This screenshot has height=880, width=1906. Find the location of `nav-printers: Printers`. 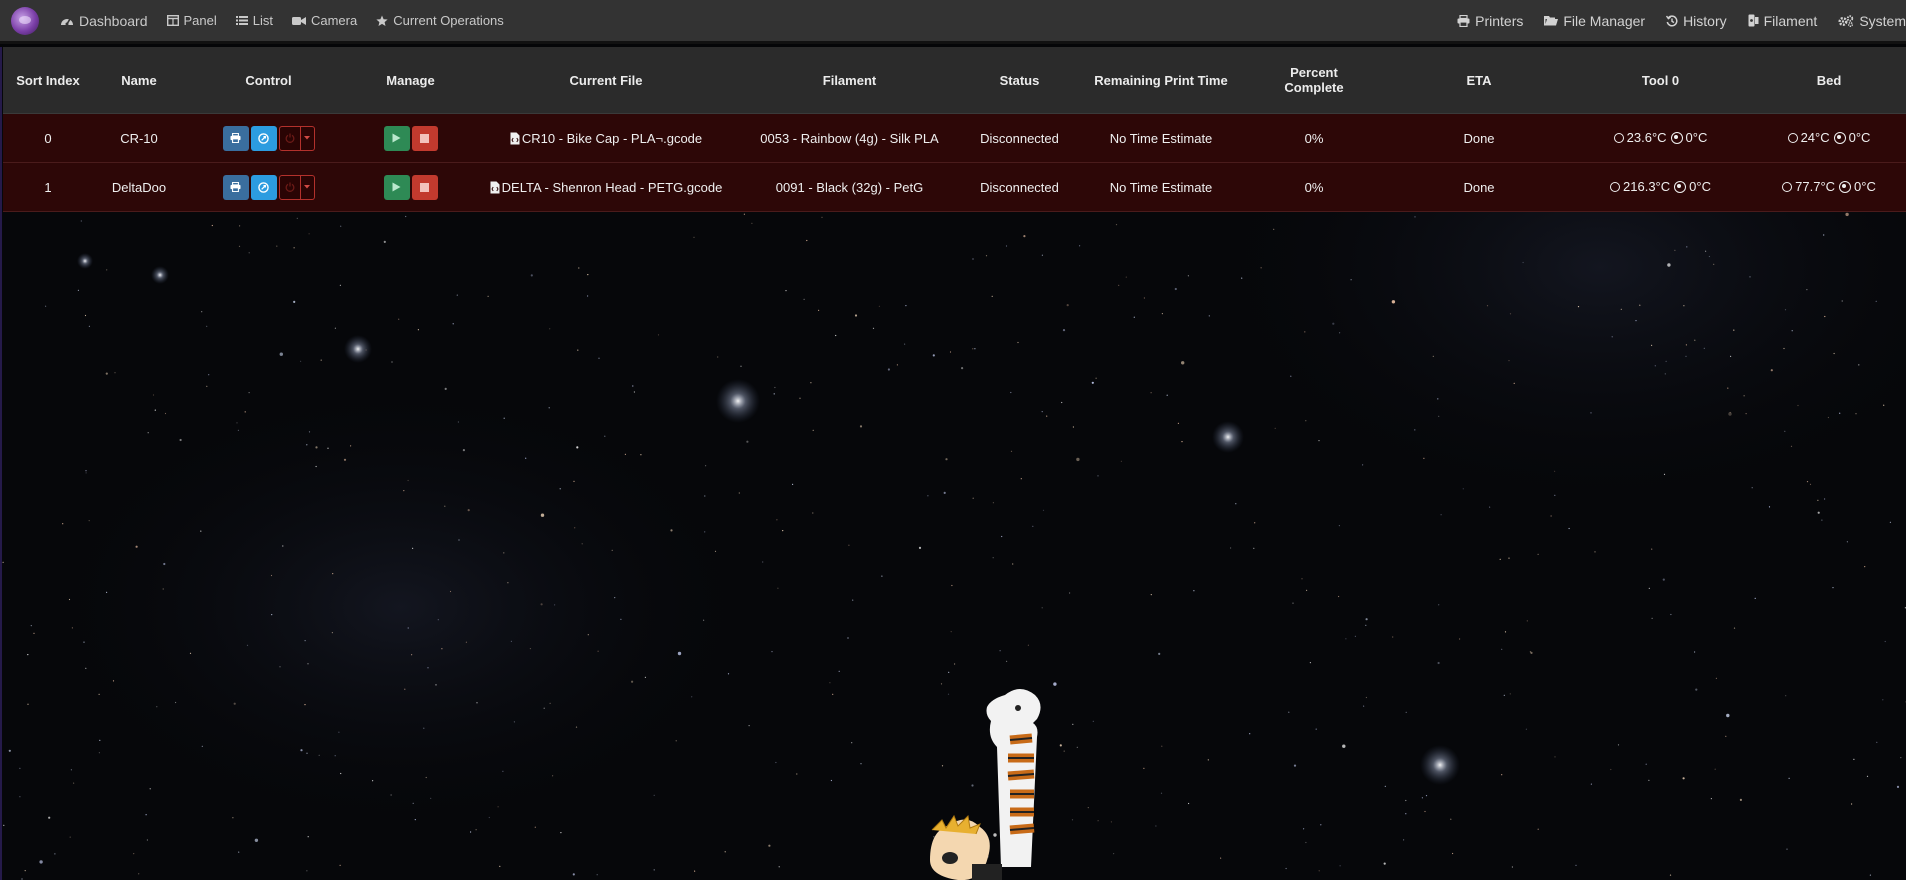

nav-printers: Printers is located at coordinates (1490, 21).